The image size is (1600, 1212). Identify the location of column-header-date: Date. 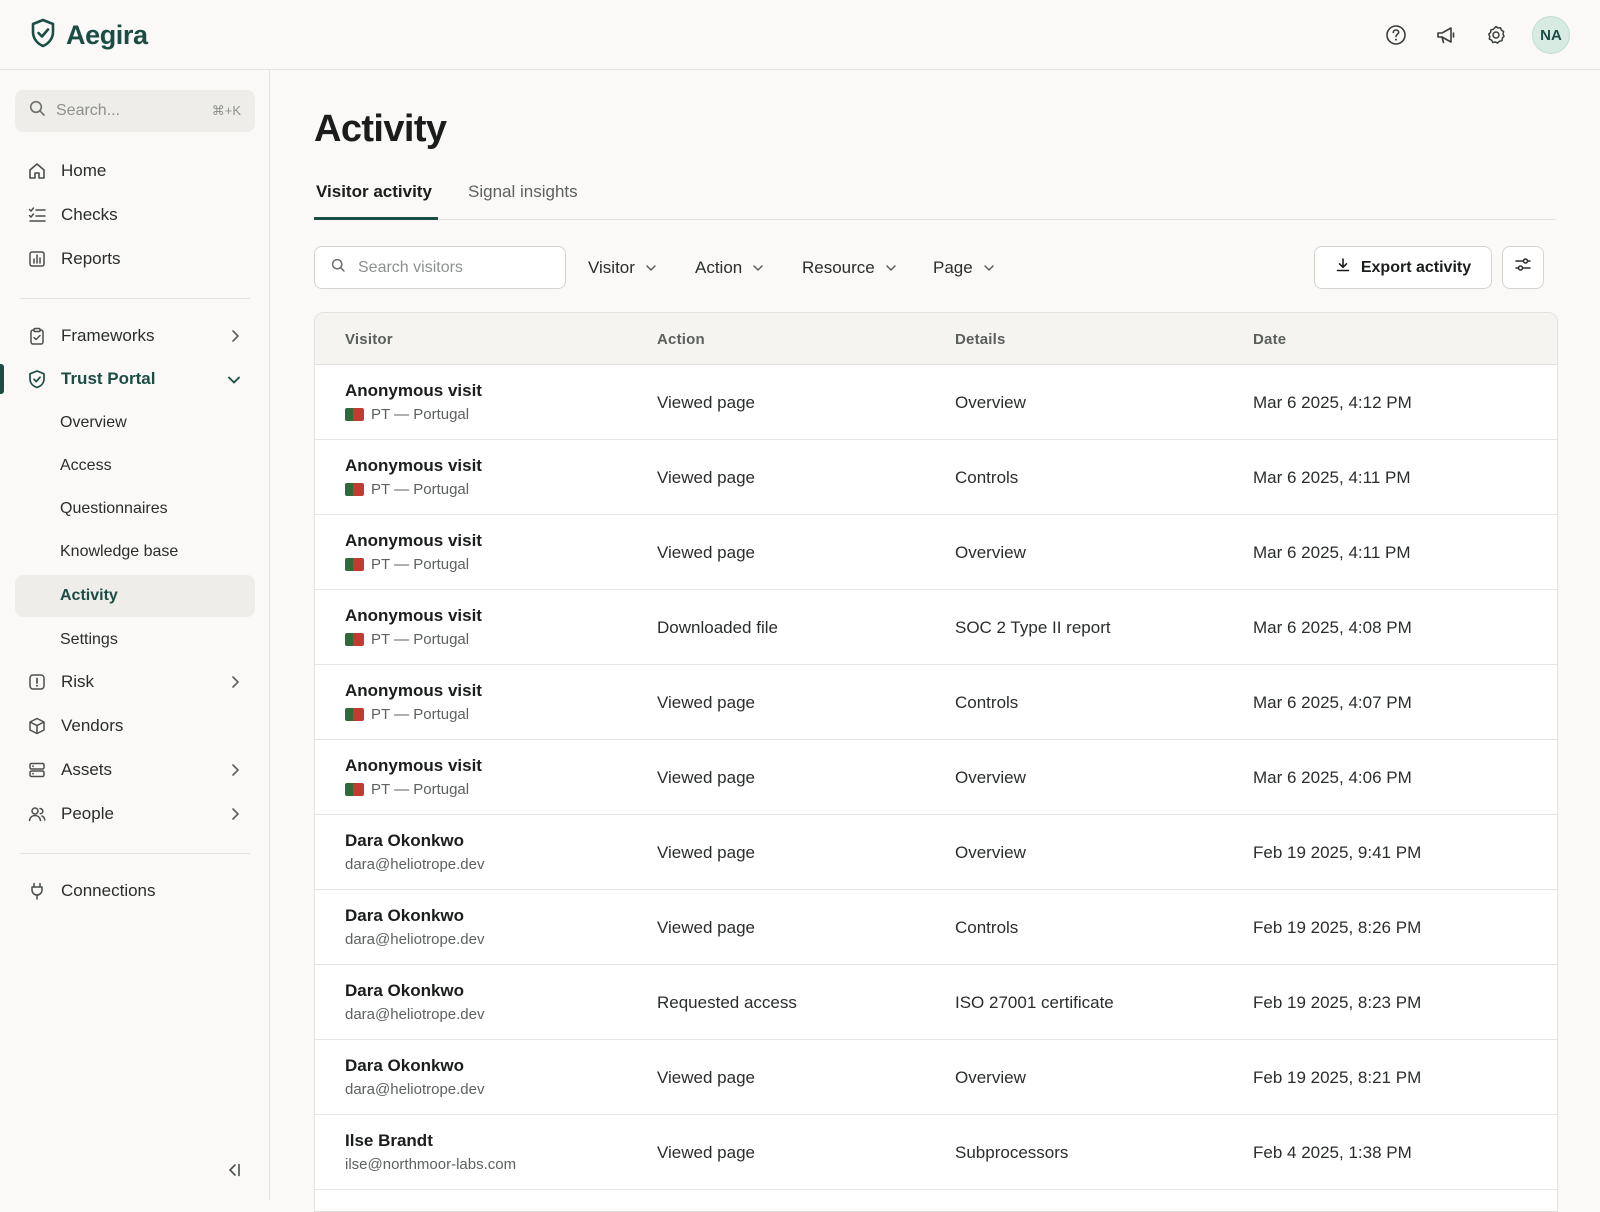
(1269, 339).